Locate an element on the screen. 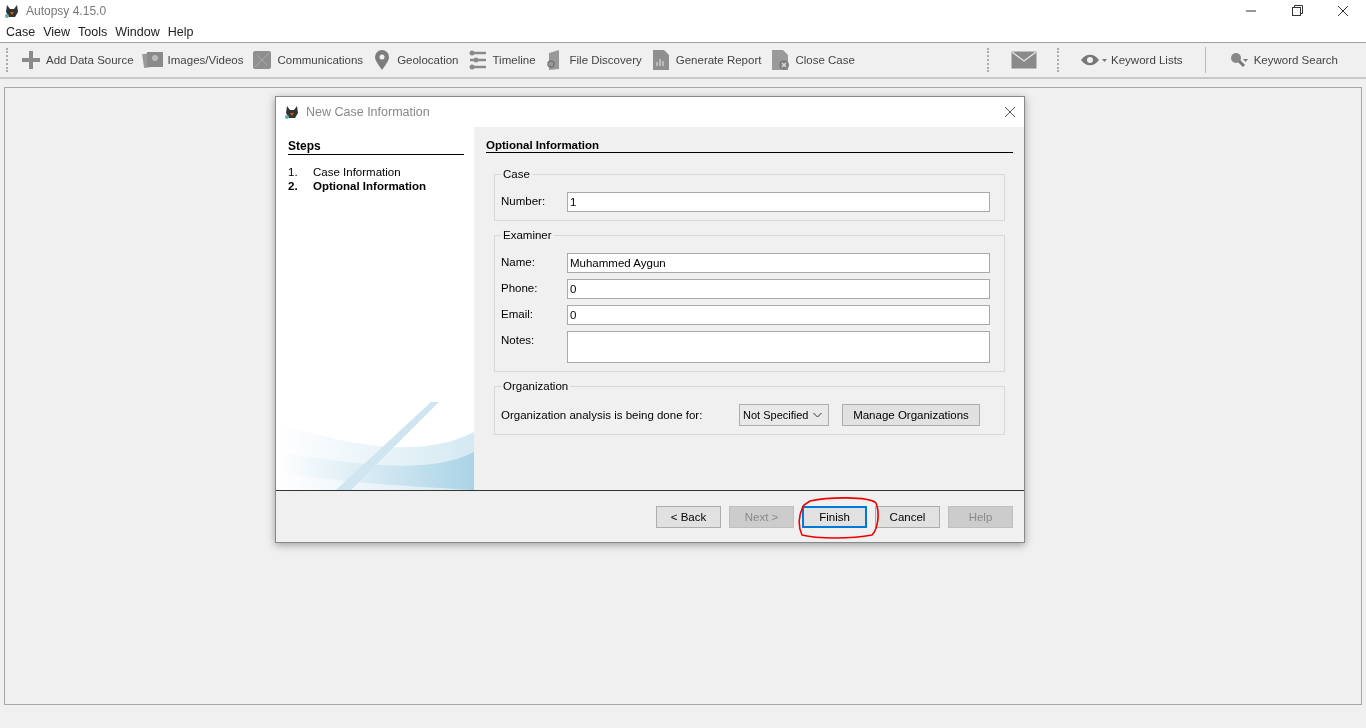 This screenshot has height=728, width=1366. toolbar-button: Close Case is located at coordinates (812, 60).